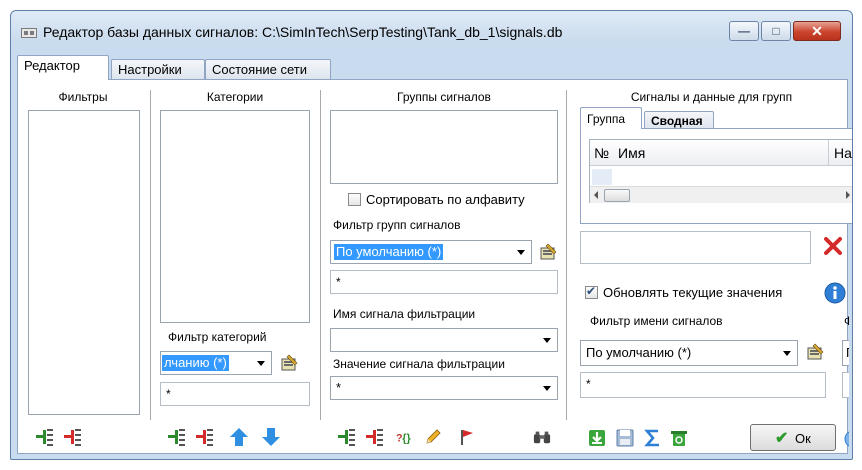  I want to click on column-number: №, so click(601, 153).